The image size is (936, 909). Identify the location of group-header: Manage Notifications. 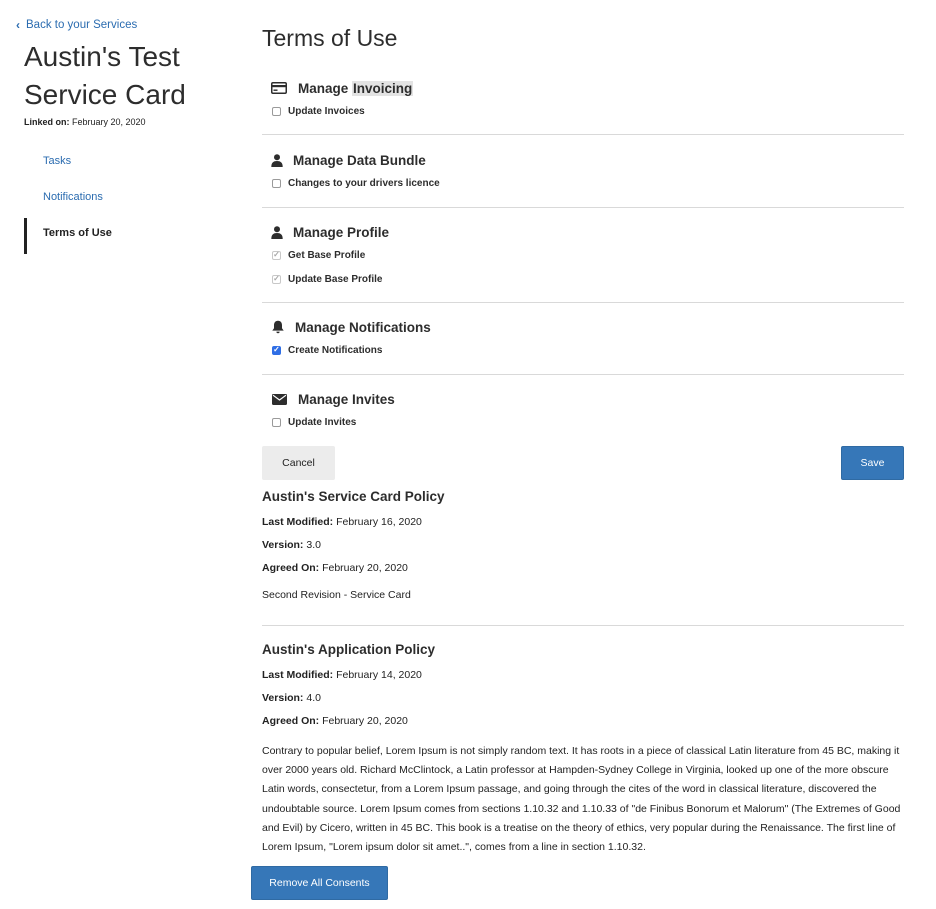
(583, 327).